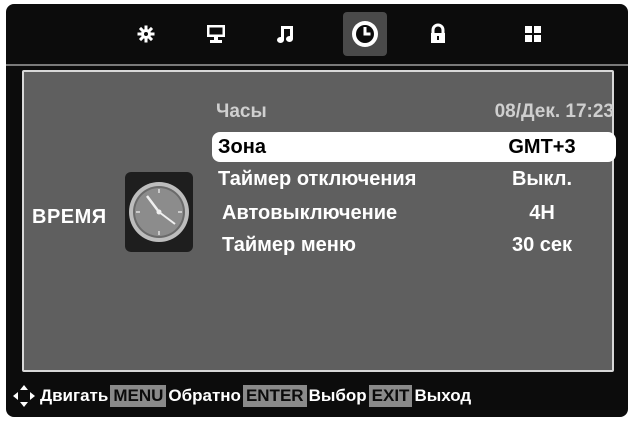 The image size is (634, 421). I want to click on menu-item-zone: Зона GMT+3, so click(414, 147).